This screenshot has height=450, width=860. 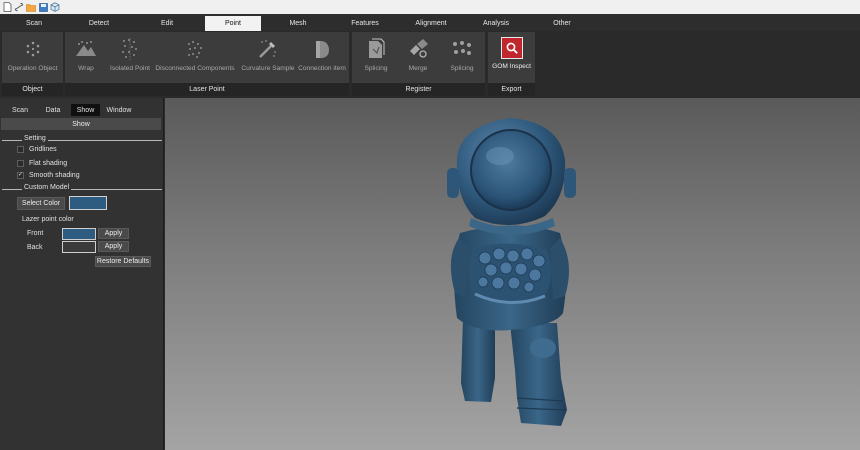 What do you see at coordinates (86, 68) in the screenshot?
I see `wrap-label: Wrap` at bounding box center [86, 68].